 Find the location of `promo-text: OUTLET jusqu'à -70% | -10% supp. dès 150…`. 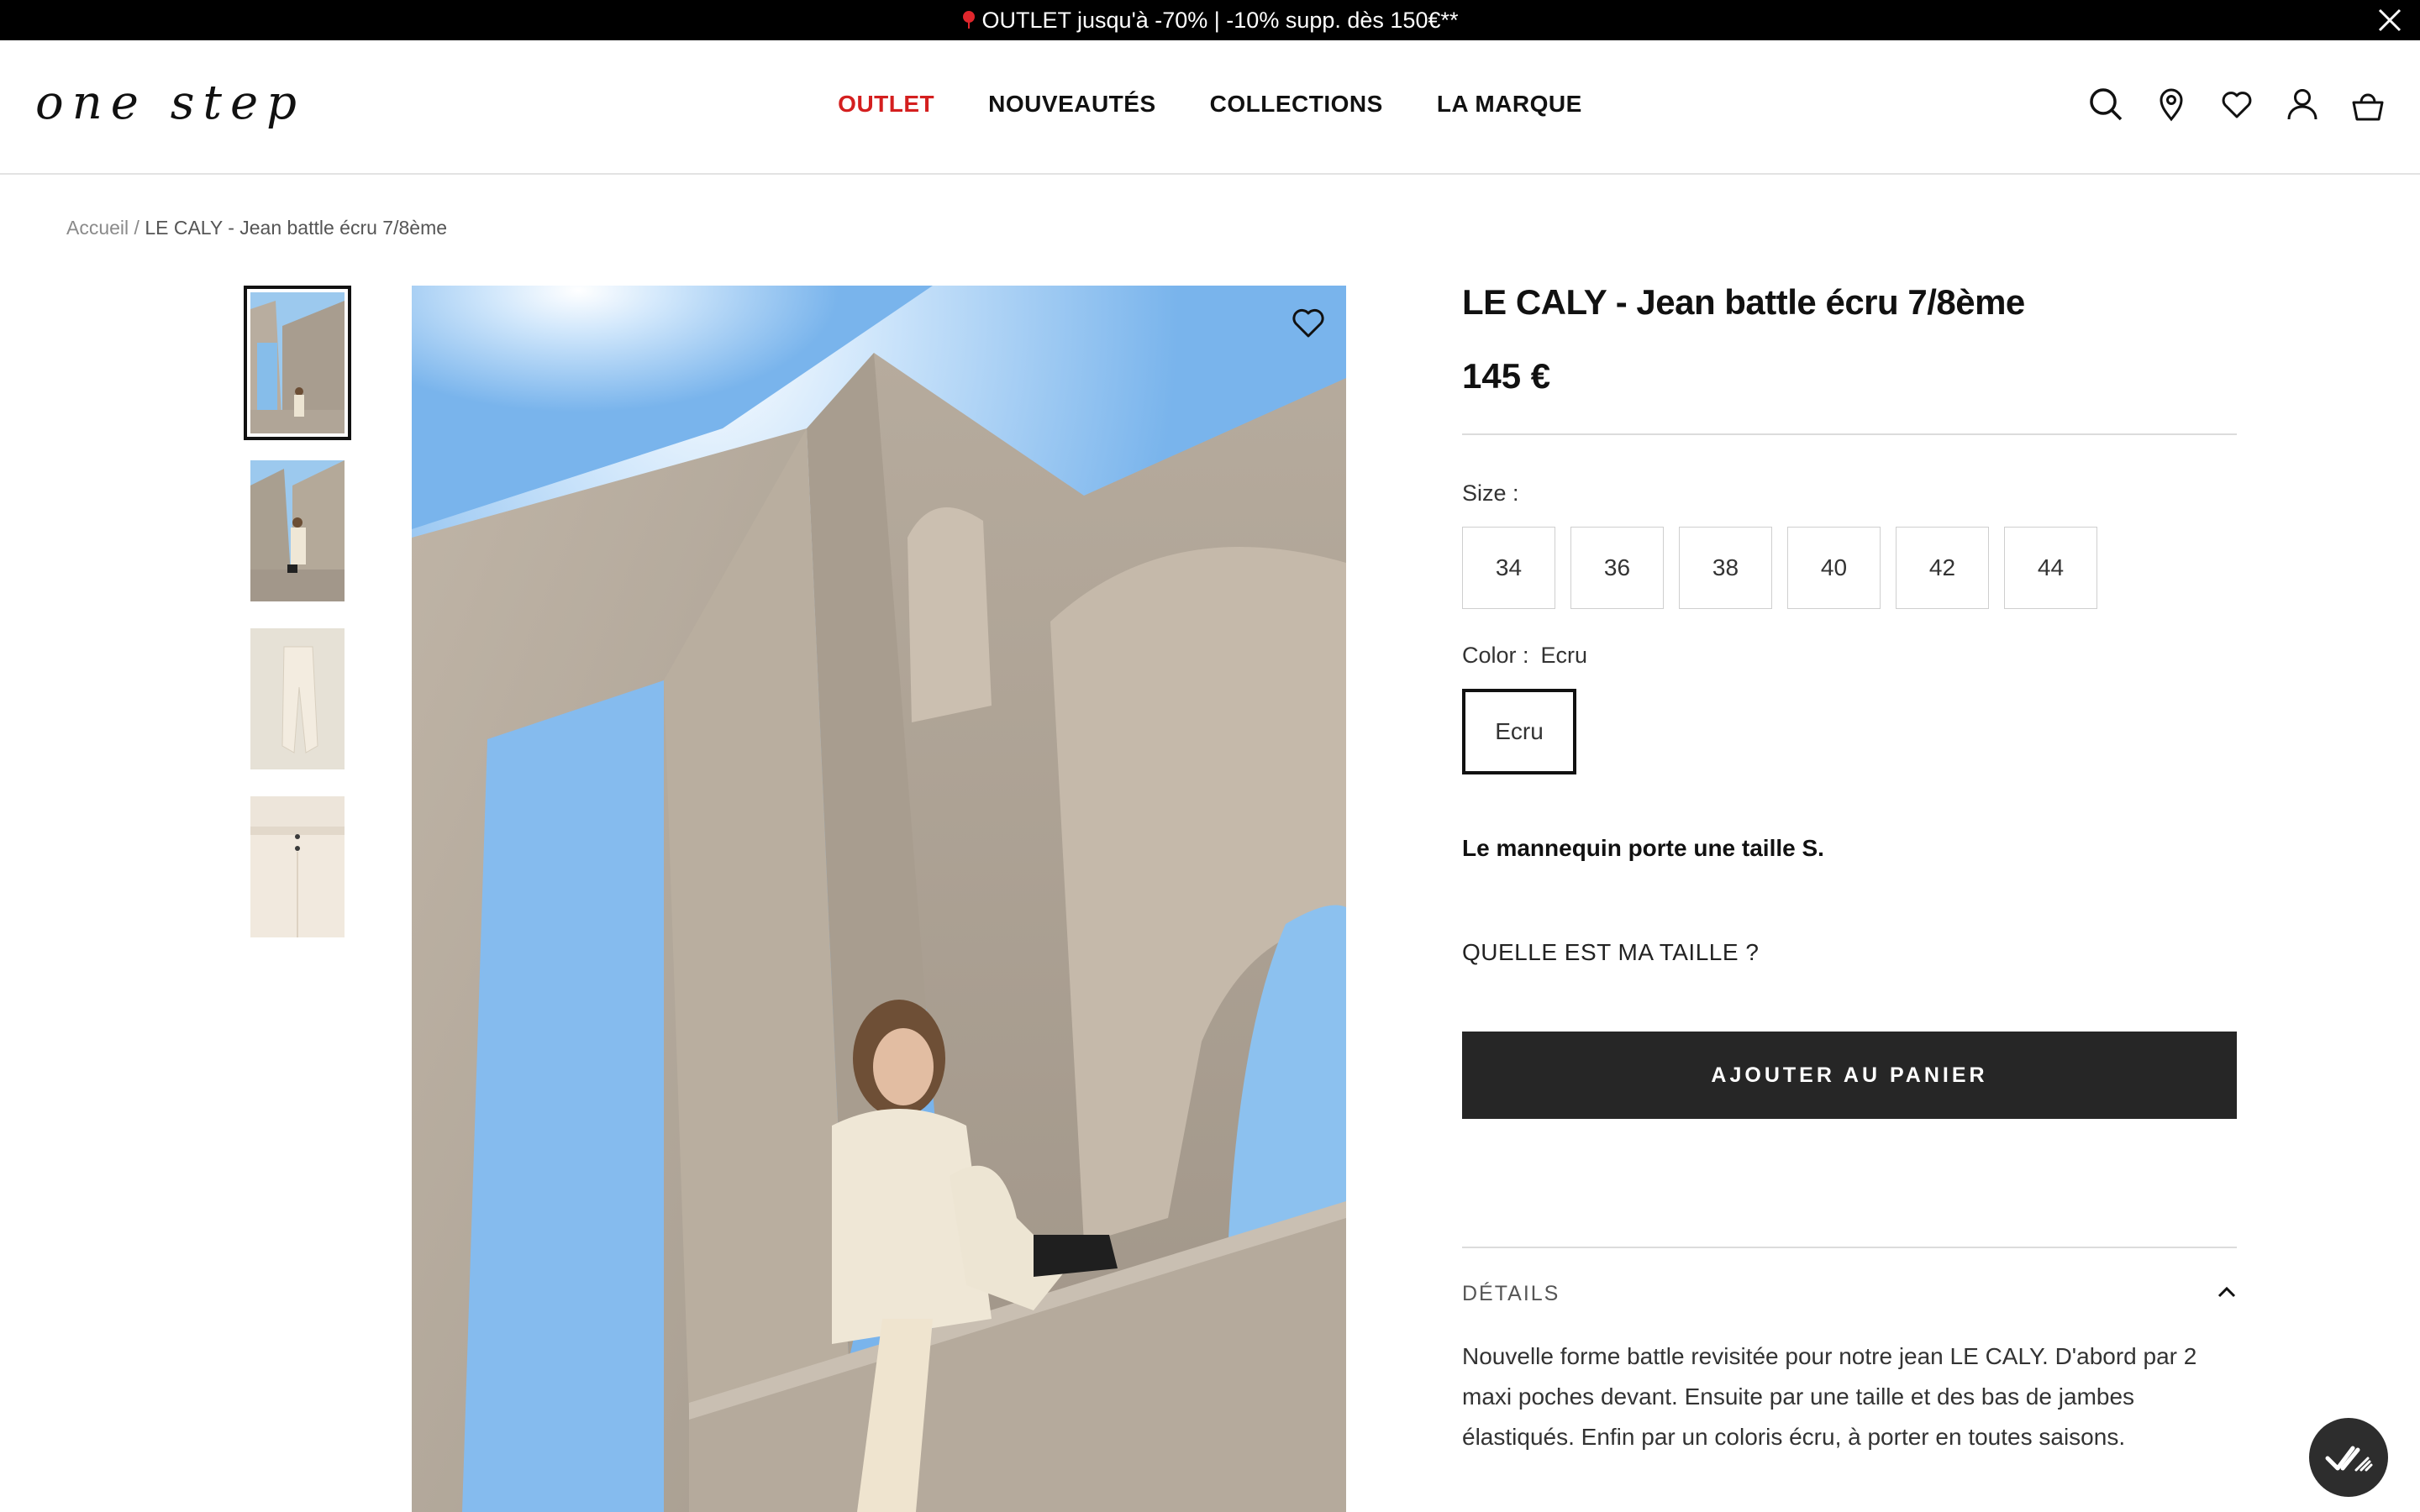

promo-text: OUTLET jusqu'à -70% | -10% supp. dès 150… is located at coordinates (1220, 20).